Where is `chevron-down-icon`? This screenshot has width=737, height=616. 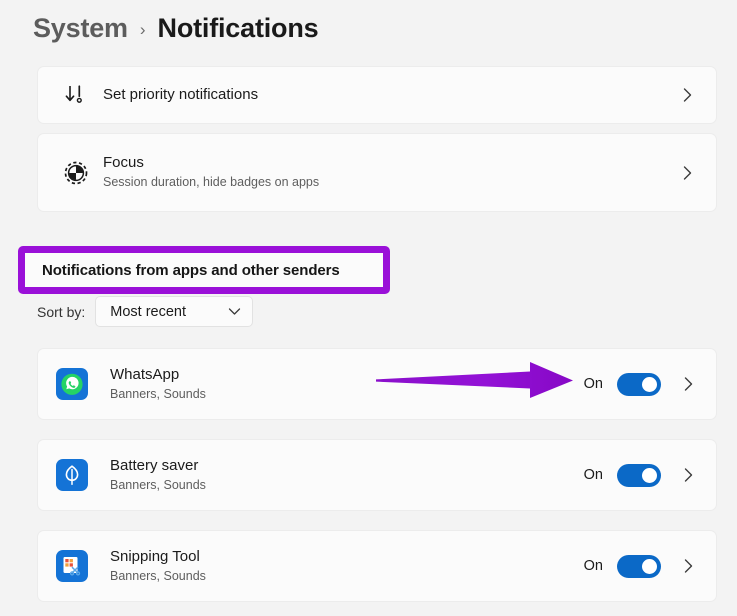 chevron-down-icon is located at coordinates (234, 312).